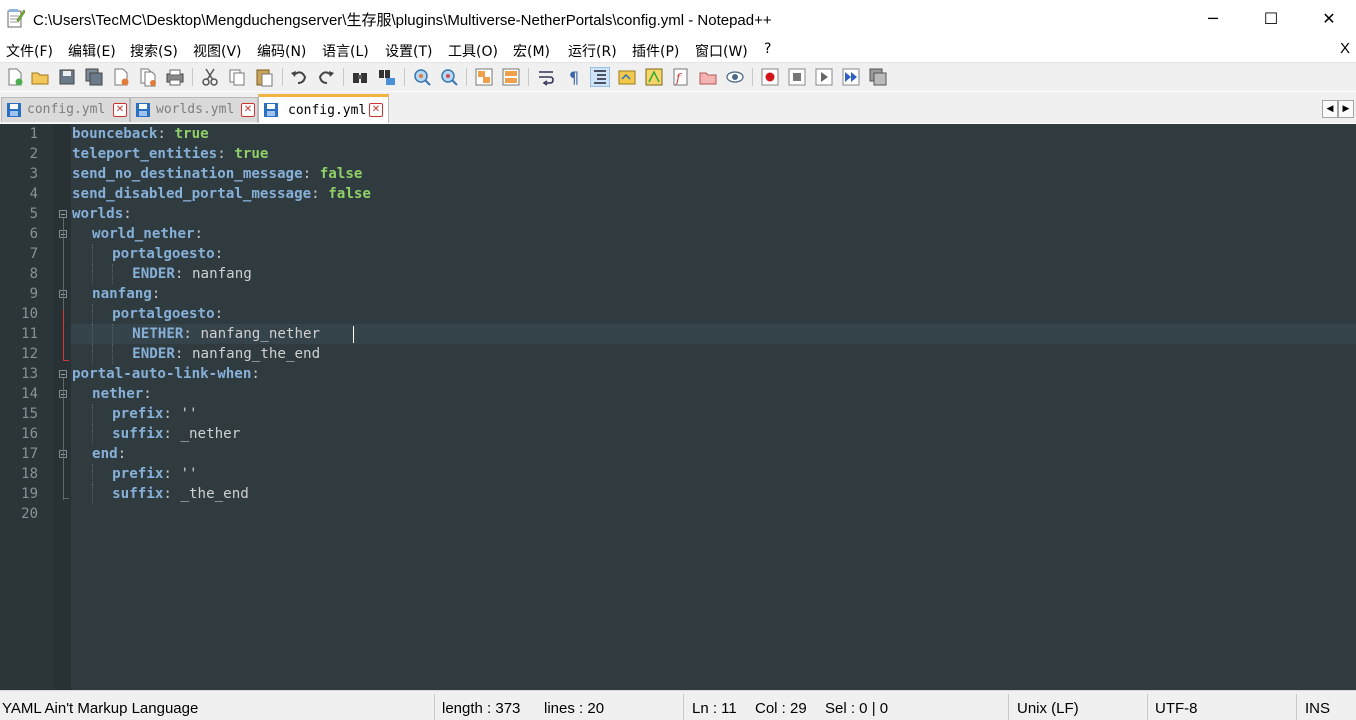  I want to click on menu-encoding: 编码(N), so click(281, 51).